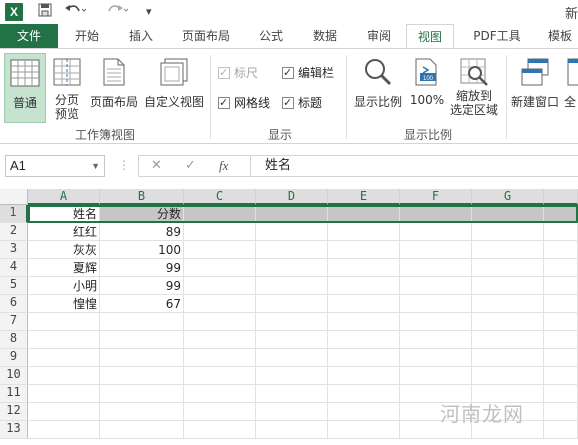 This screenshot has height=445, width=578. Describe the element at coordinates (220, 197) in the screenshot. I see `column-header: C` at that location.